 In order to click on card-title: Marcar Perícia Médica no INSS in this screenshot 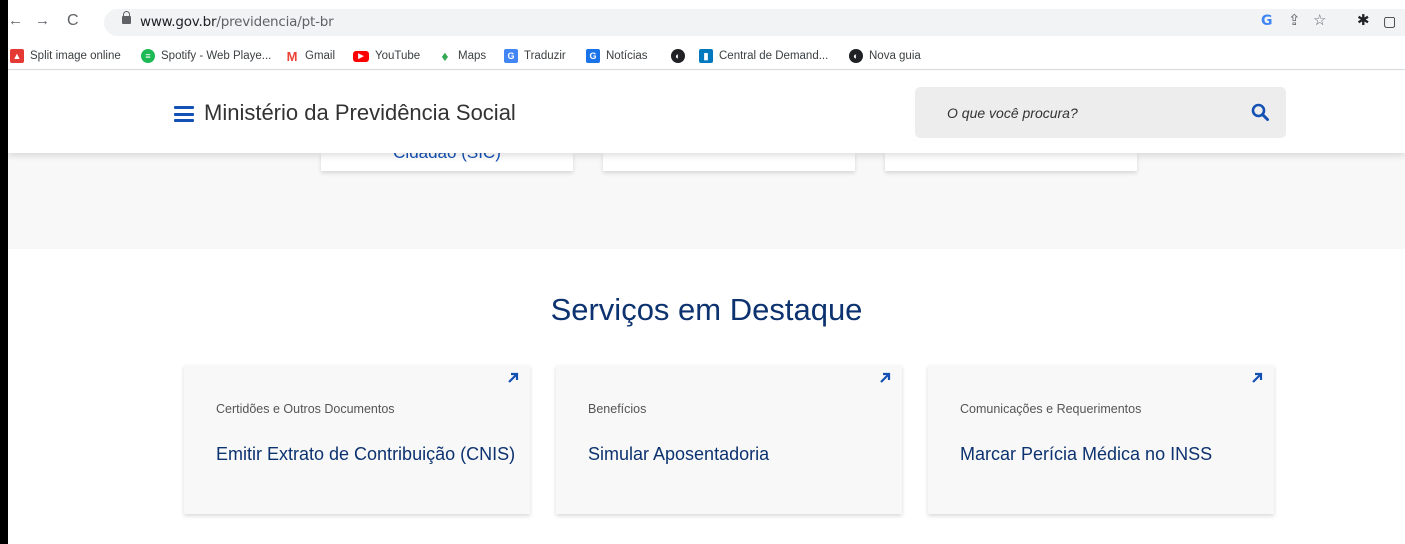, I will do `click(1110, 454)`.